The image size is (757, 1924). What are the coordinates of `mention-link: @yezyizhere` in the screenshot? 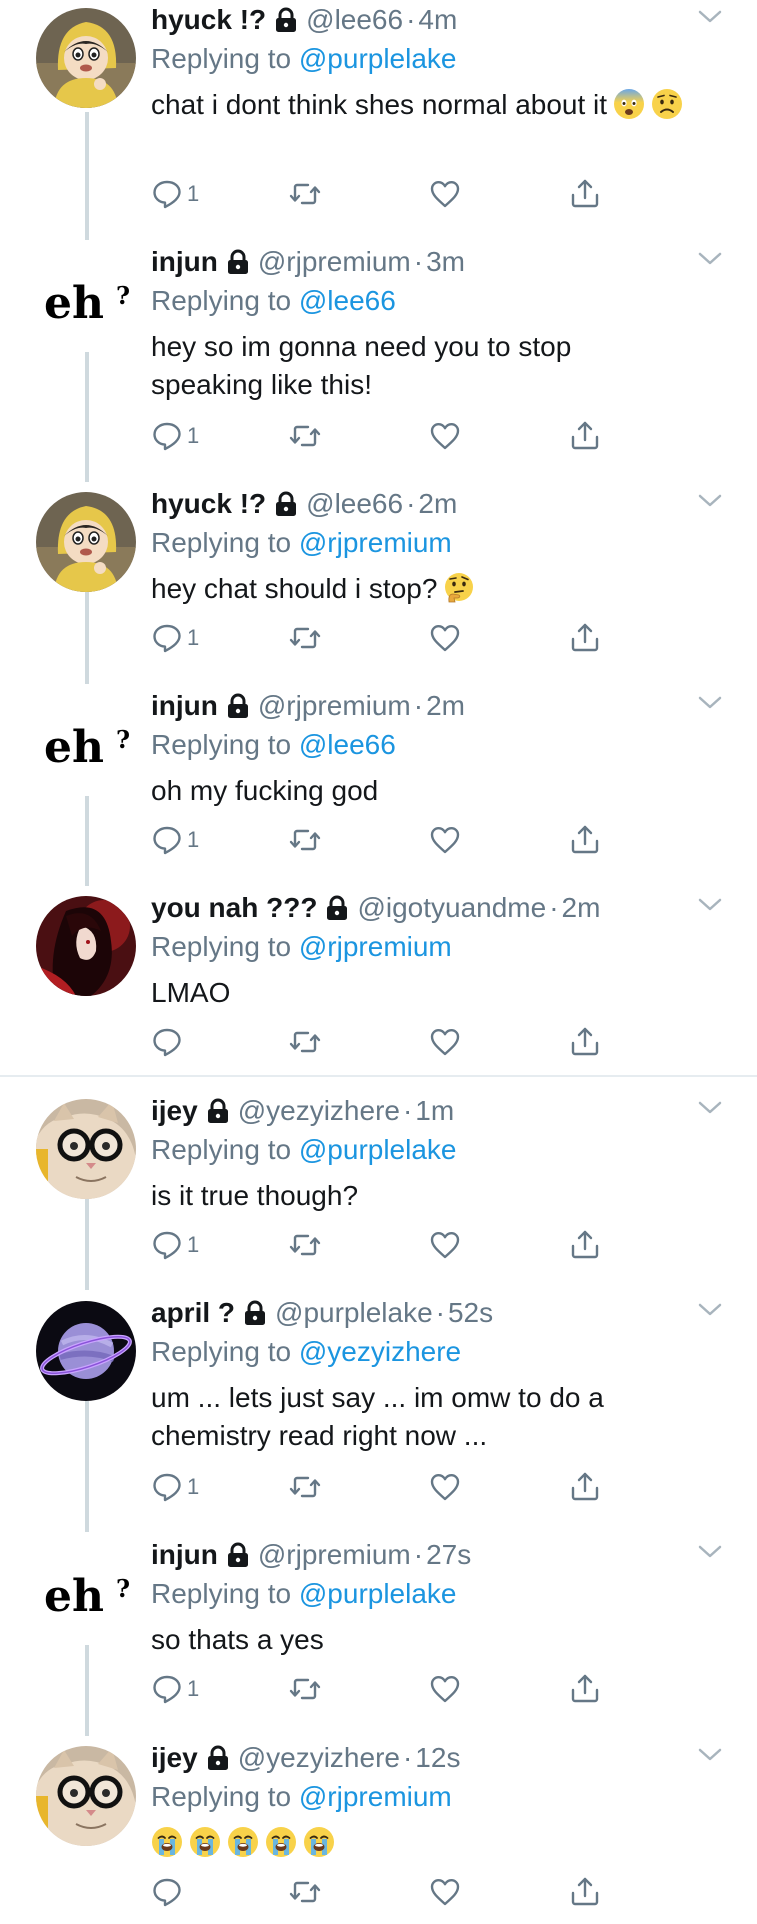 It's located at (380, 1351).